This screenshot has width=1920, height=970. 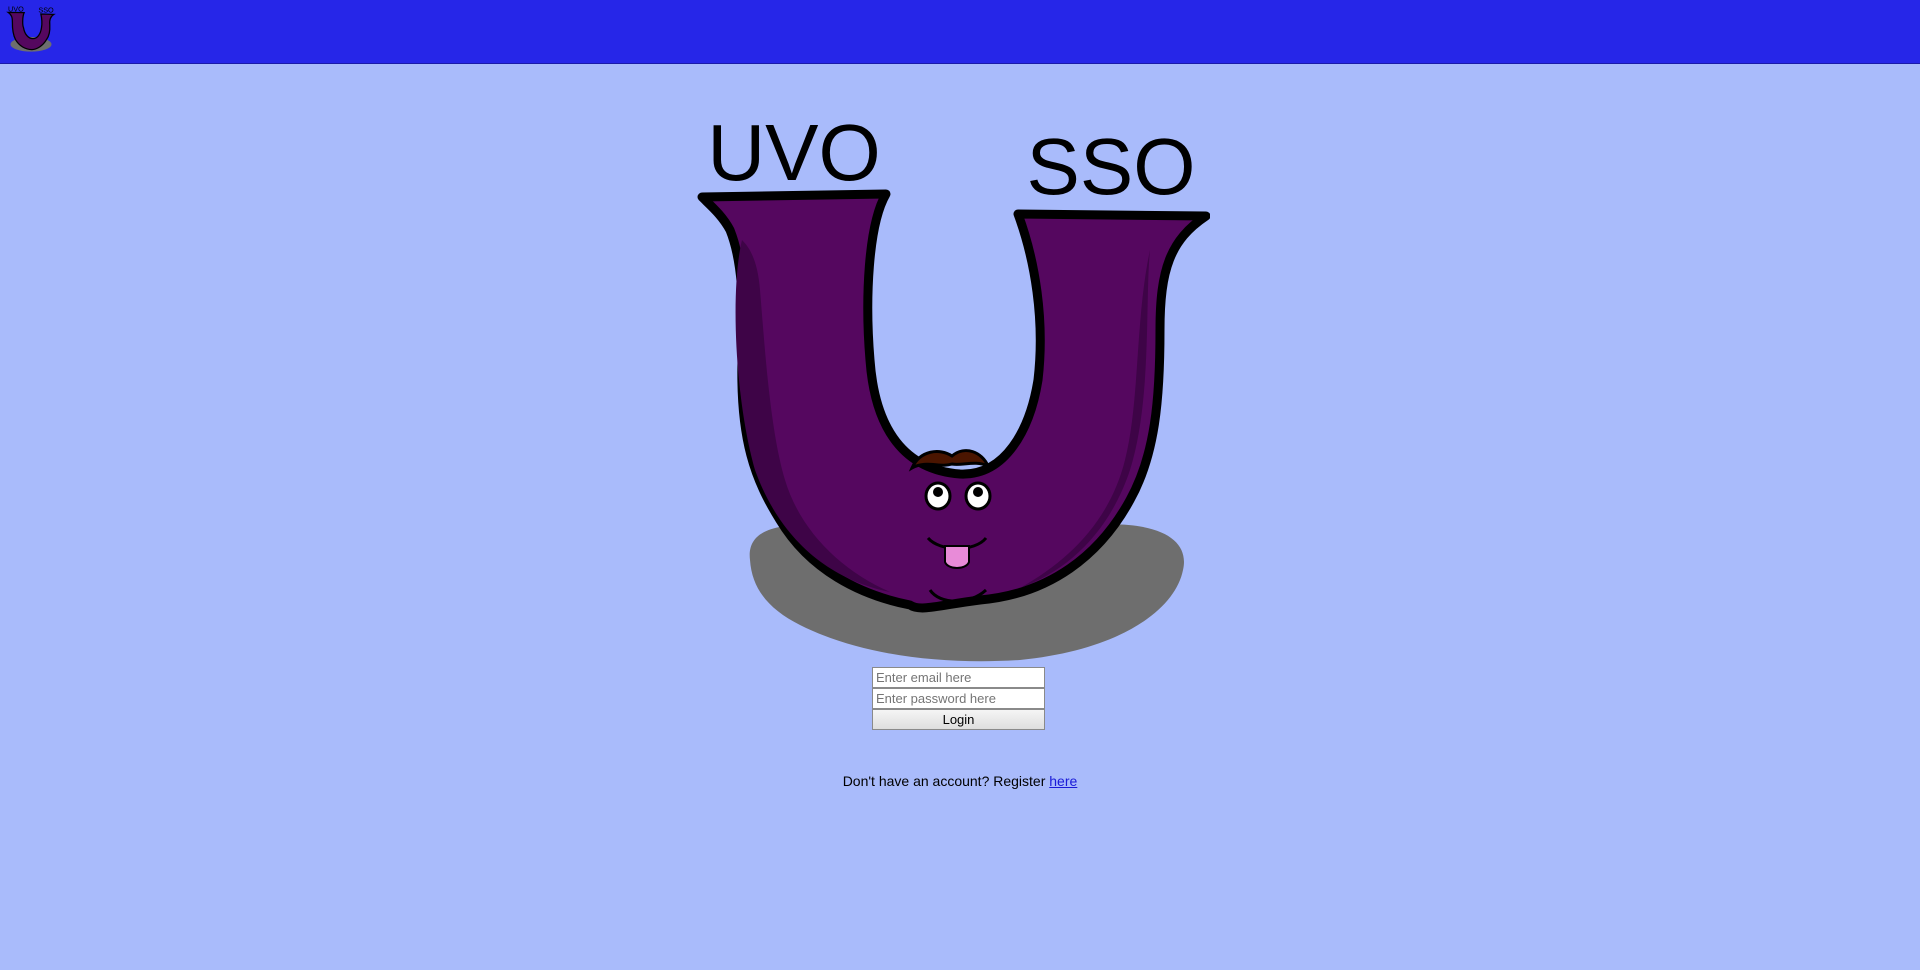 I want to click on logo-left-label: UVO, so click(x=16, y=8).